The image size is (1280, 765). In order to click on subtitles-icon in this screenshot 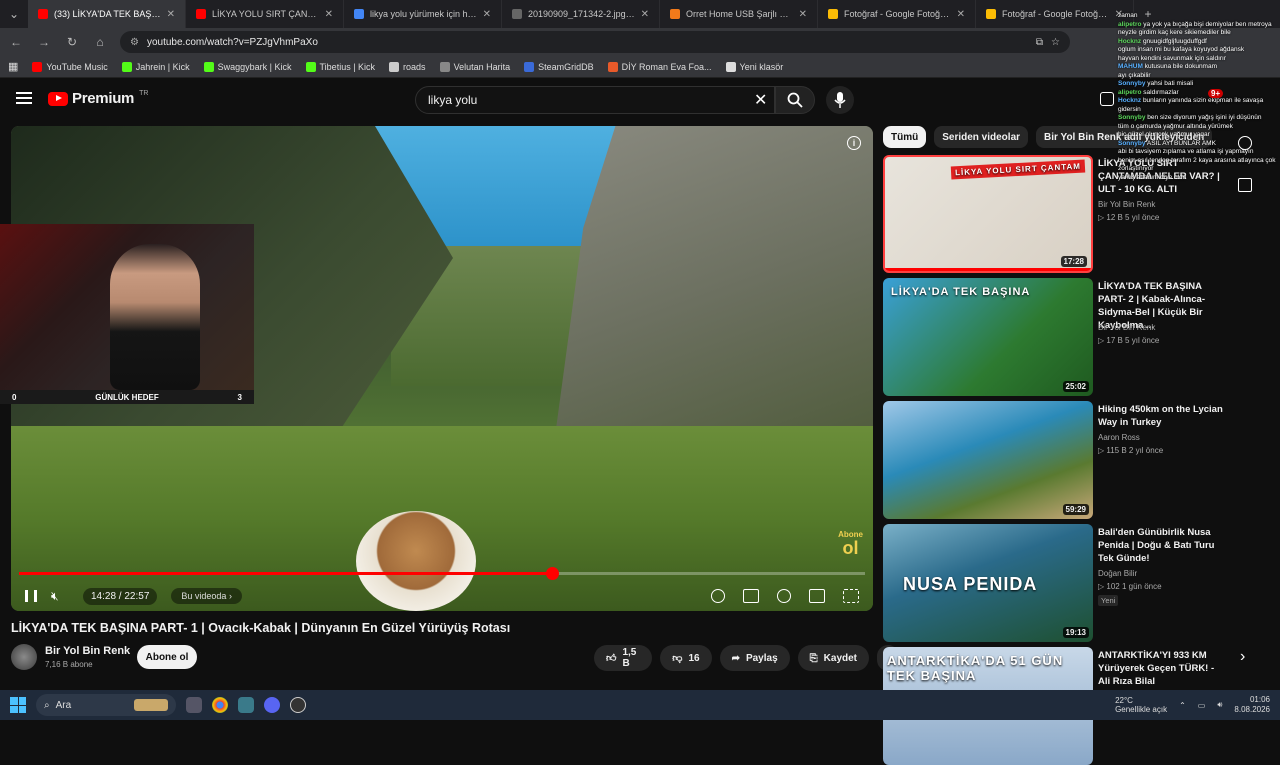, I will do `click(751, 596)`.